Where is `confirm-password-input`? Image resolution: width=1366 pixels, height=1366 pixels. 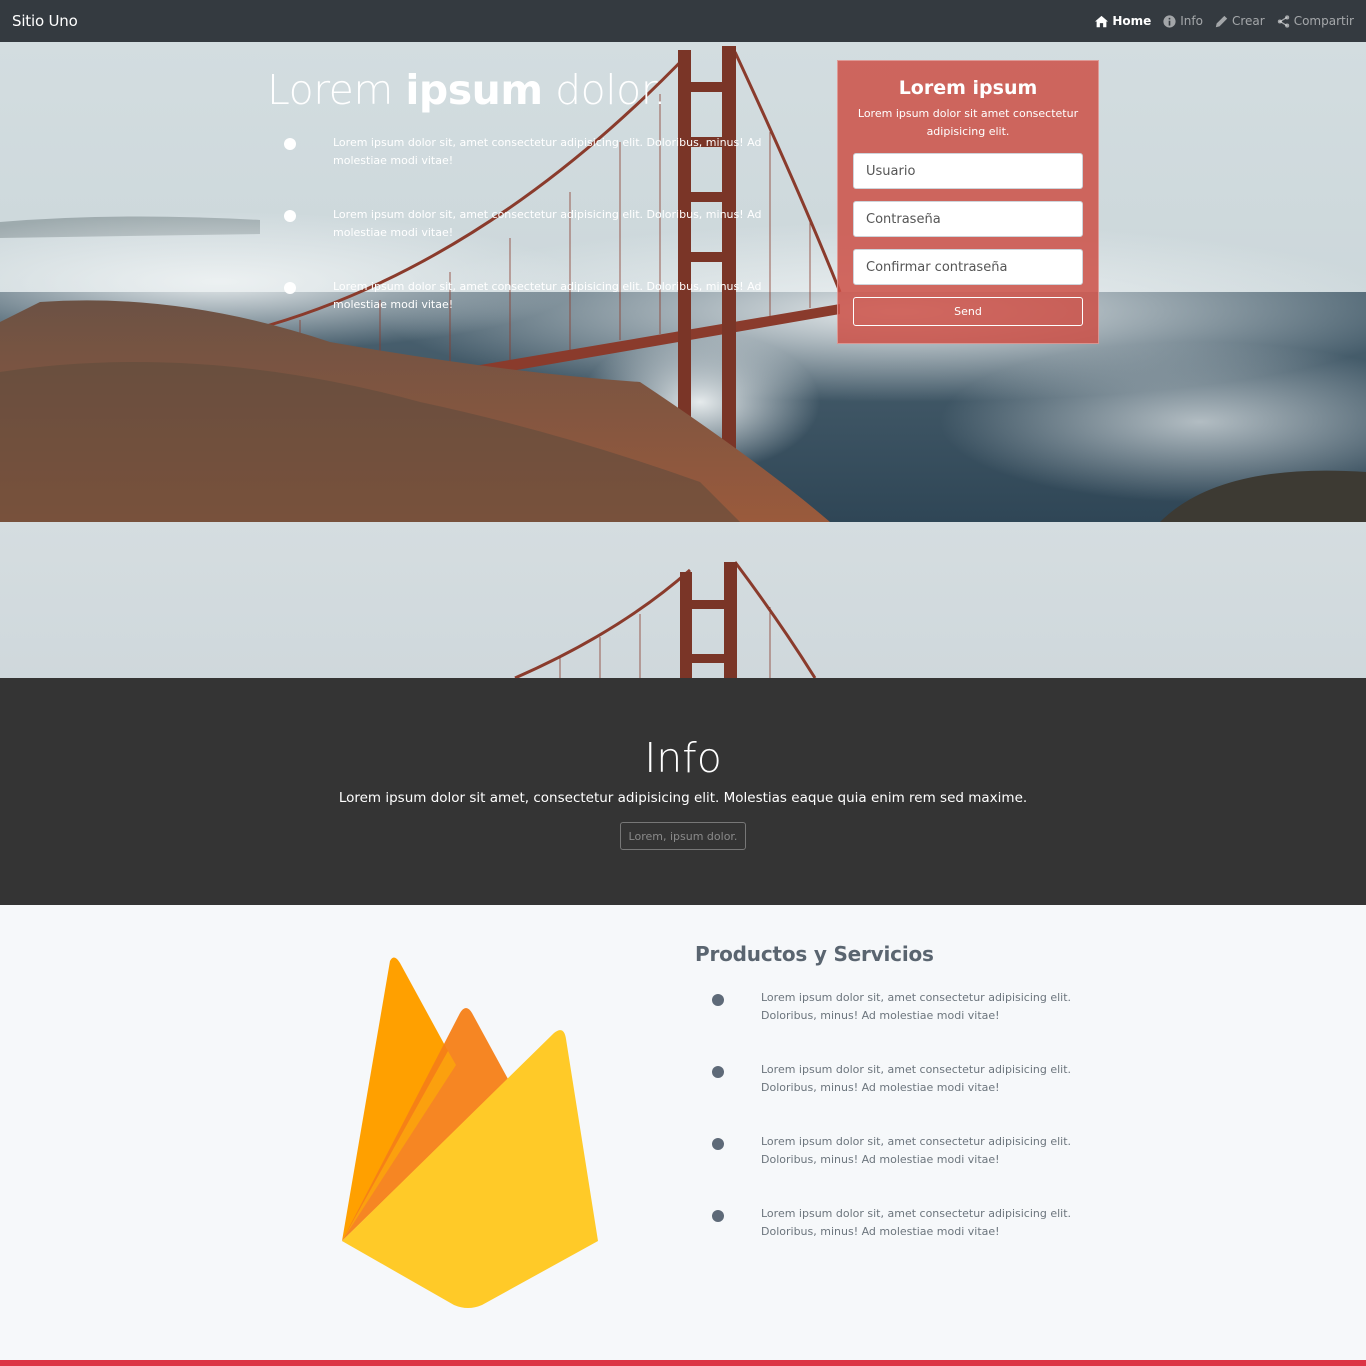 confirm-password-input is located at coordinates (968, 267).